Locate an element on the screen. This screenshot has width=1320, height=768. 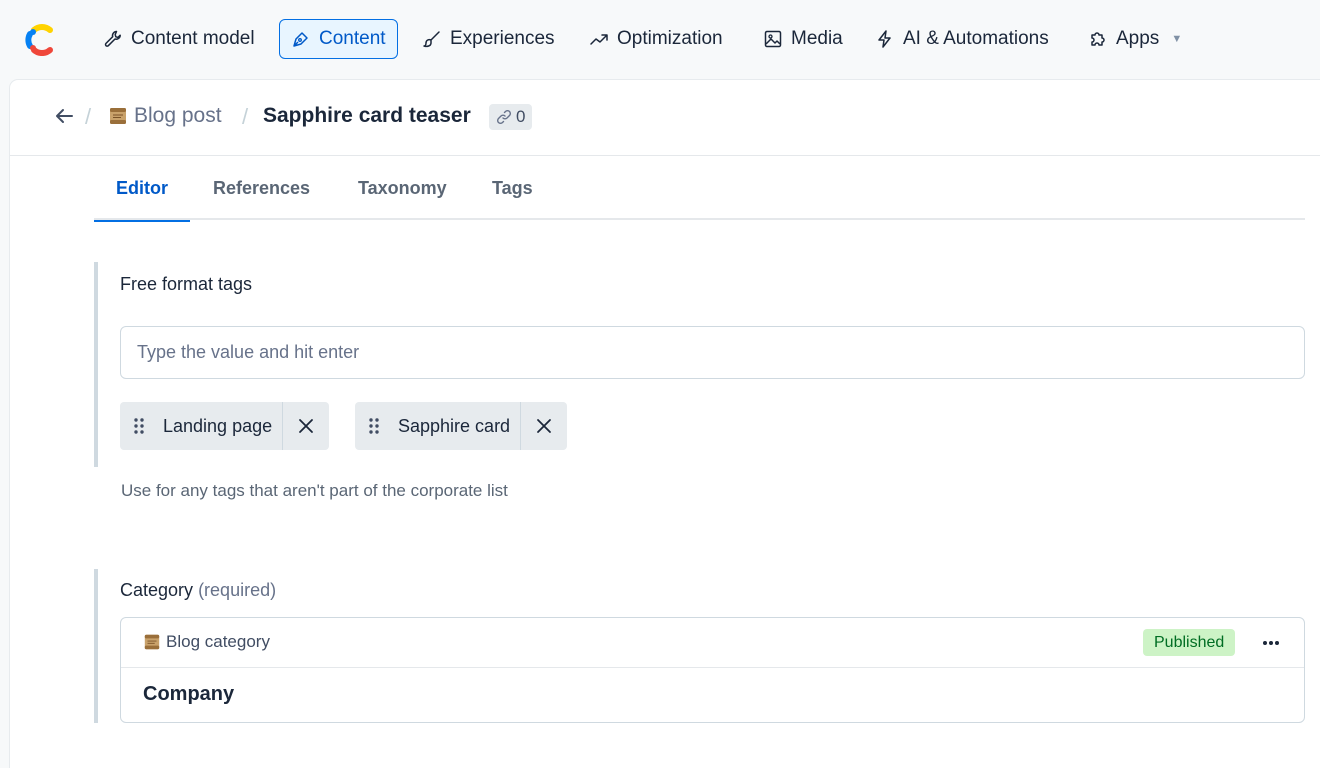
wrench-icon is located at coordinates (112, 38).